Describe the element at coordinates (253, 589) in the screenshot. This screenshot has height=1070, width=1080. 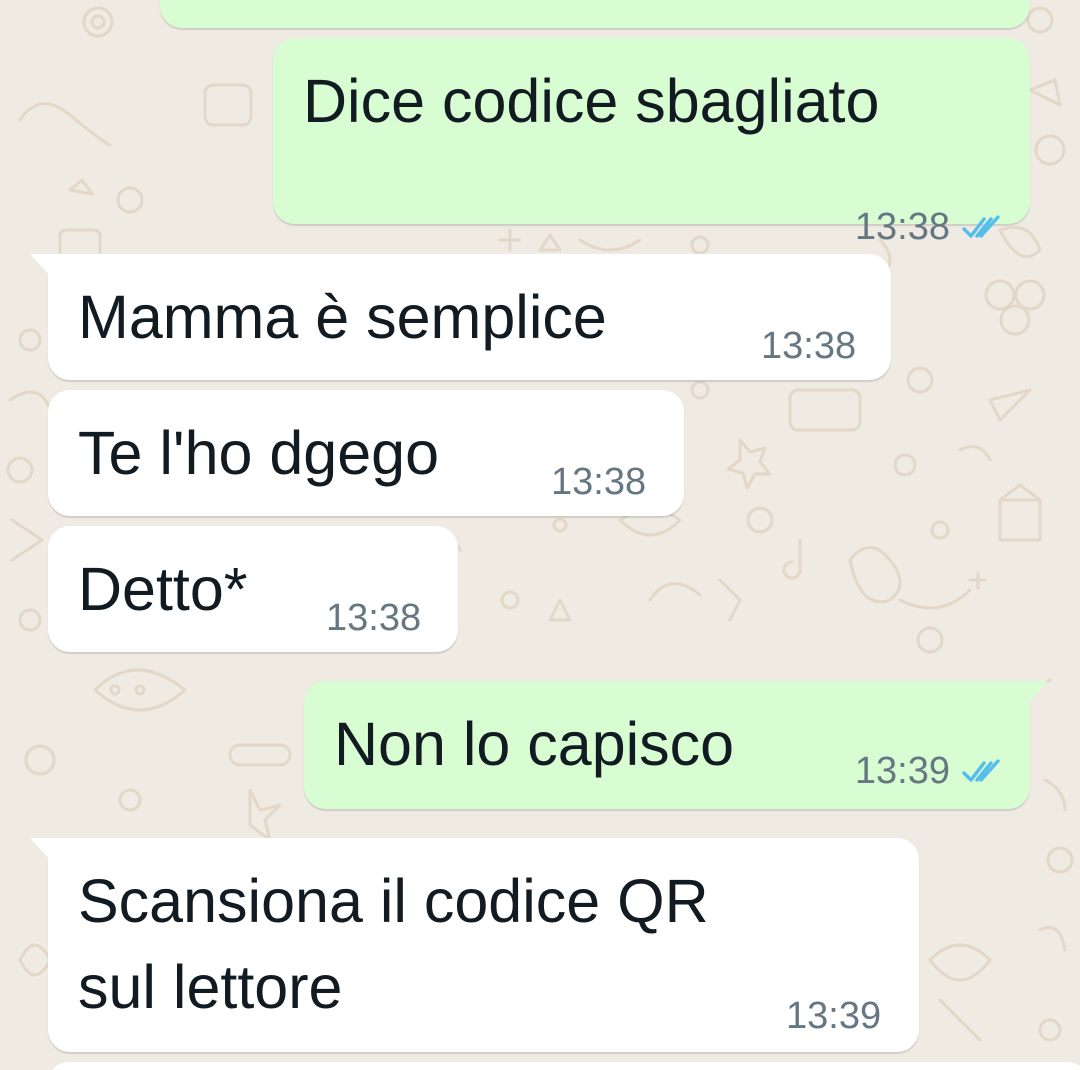
I see `incoming-message-bubble: Detto* 13:38` at that location.